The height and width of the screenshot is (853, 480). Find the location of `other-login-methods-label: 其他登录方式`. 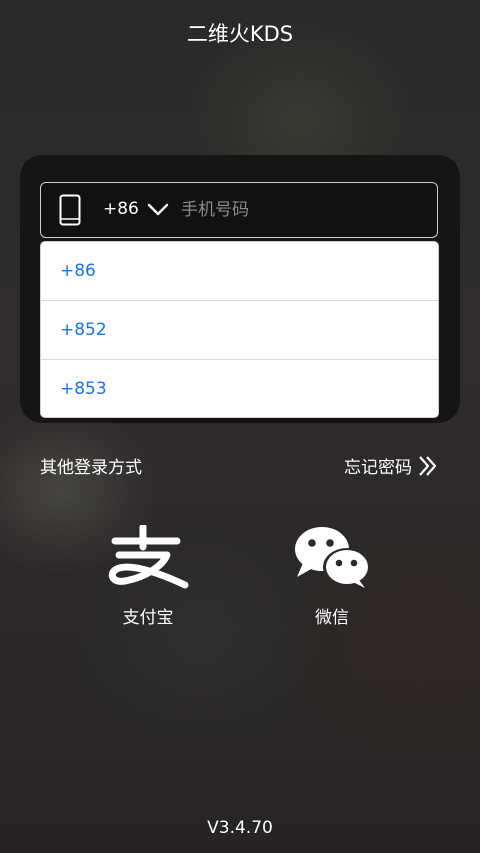

other-login-methods-label: 其他登录方式 is located at coordinates (91, 468).